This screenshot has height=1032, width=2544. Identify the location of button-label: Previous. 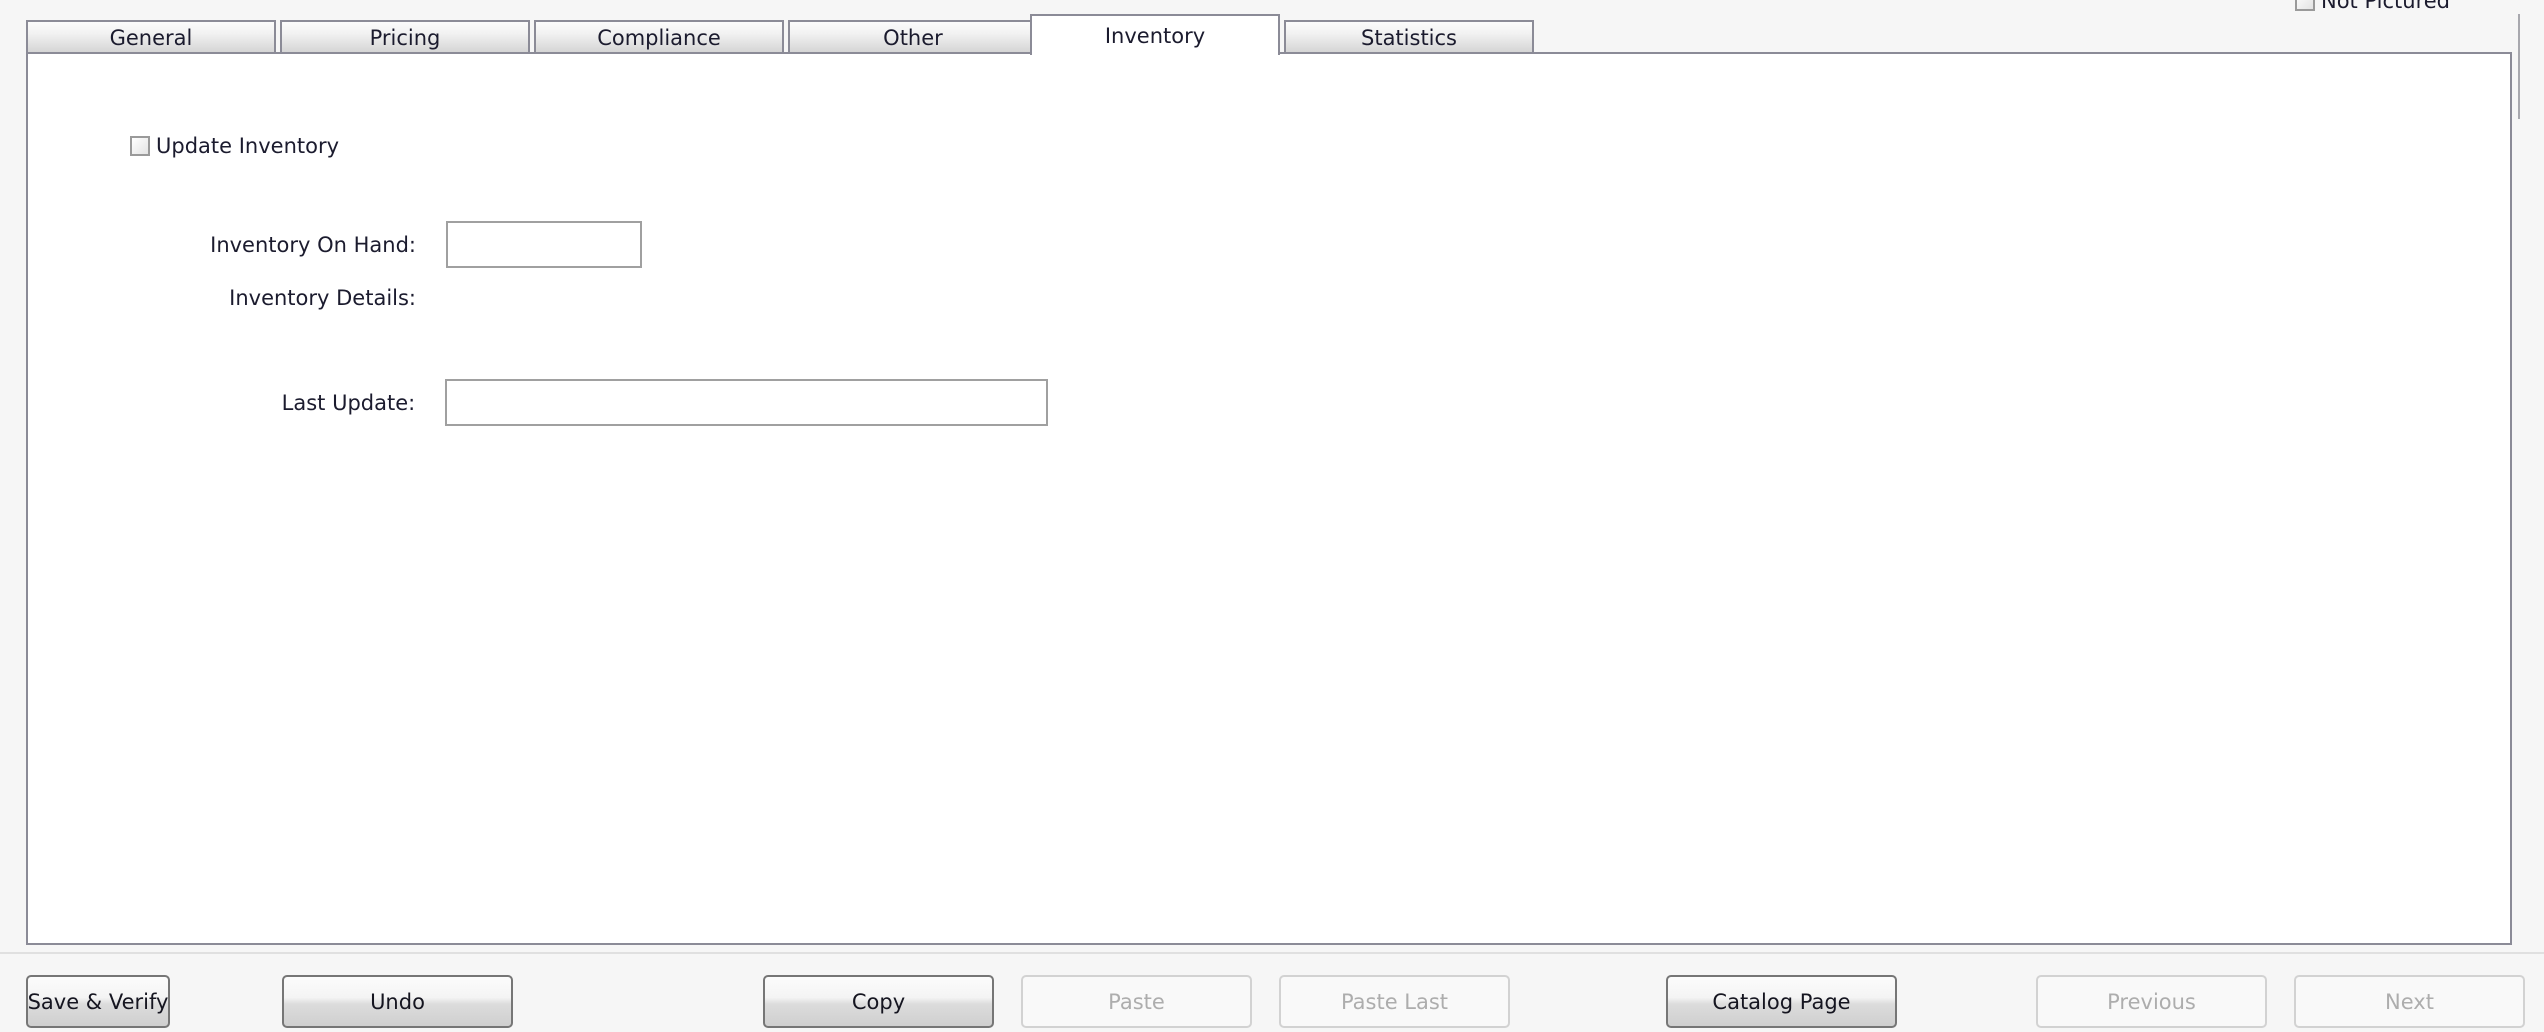
(2151, 1001).